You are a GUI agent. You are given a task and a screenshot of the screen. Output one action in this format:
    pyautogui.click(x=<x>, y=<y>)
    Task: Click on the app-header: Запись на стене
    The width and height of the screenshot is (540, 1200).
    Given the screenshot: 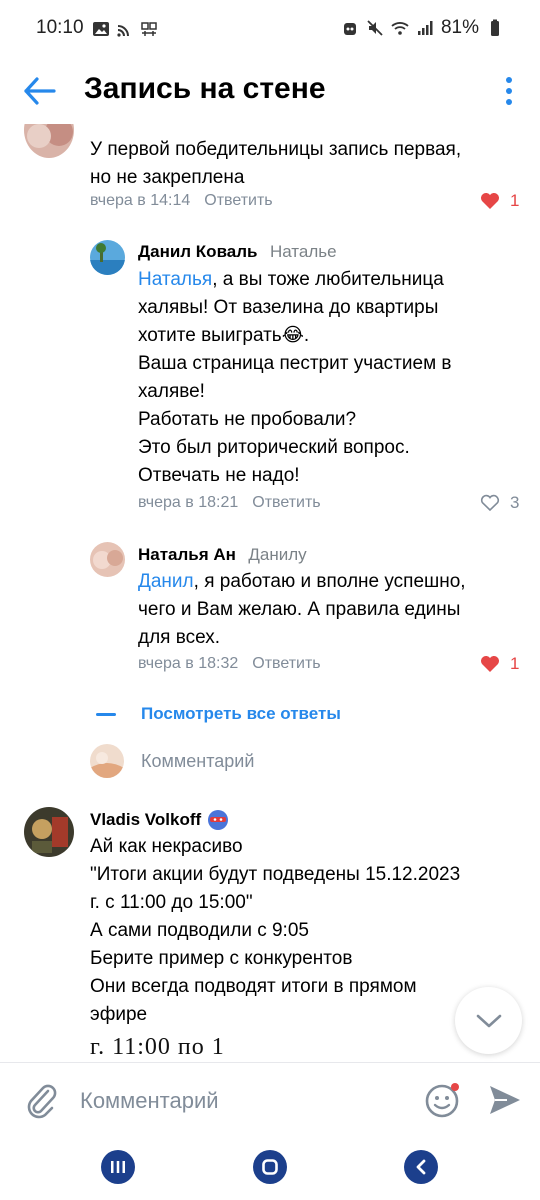 What is the action you would take?
    pyautogui.click(x=270, y=91)
    